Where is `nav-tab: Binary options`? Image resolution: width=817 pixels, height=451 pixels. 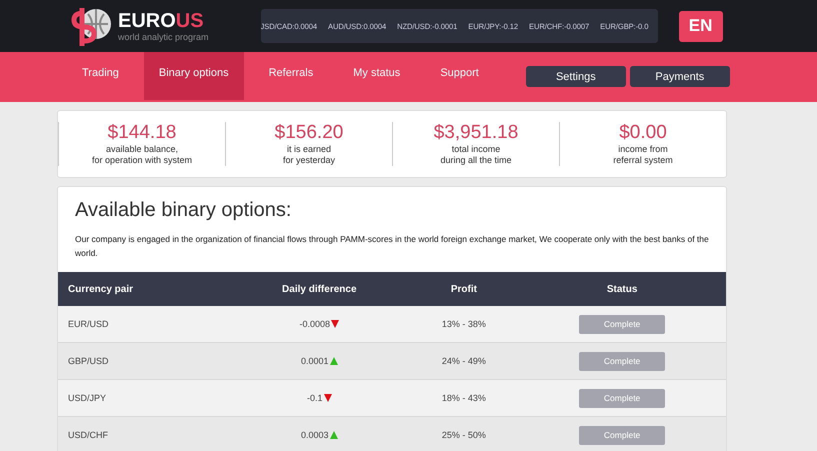
nav-tab: Binary options is located at coordinates (194, 76).